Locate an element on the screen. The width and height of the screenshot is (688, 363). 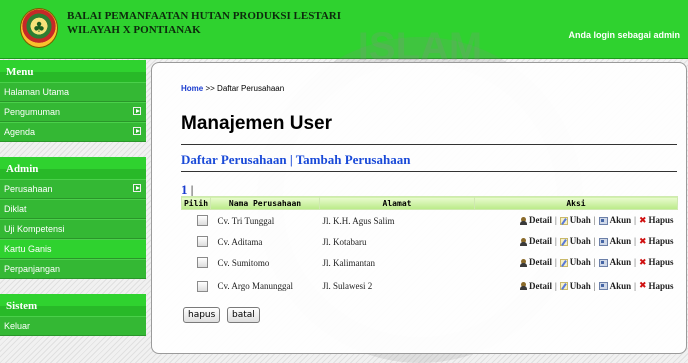
sidebar-item-label: Pengumuman is located at coordinates (32, 112).